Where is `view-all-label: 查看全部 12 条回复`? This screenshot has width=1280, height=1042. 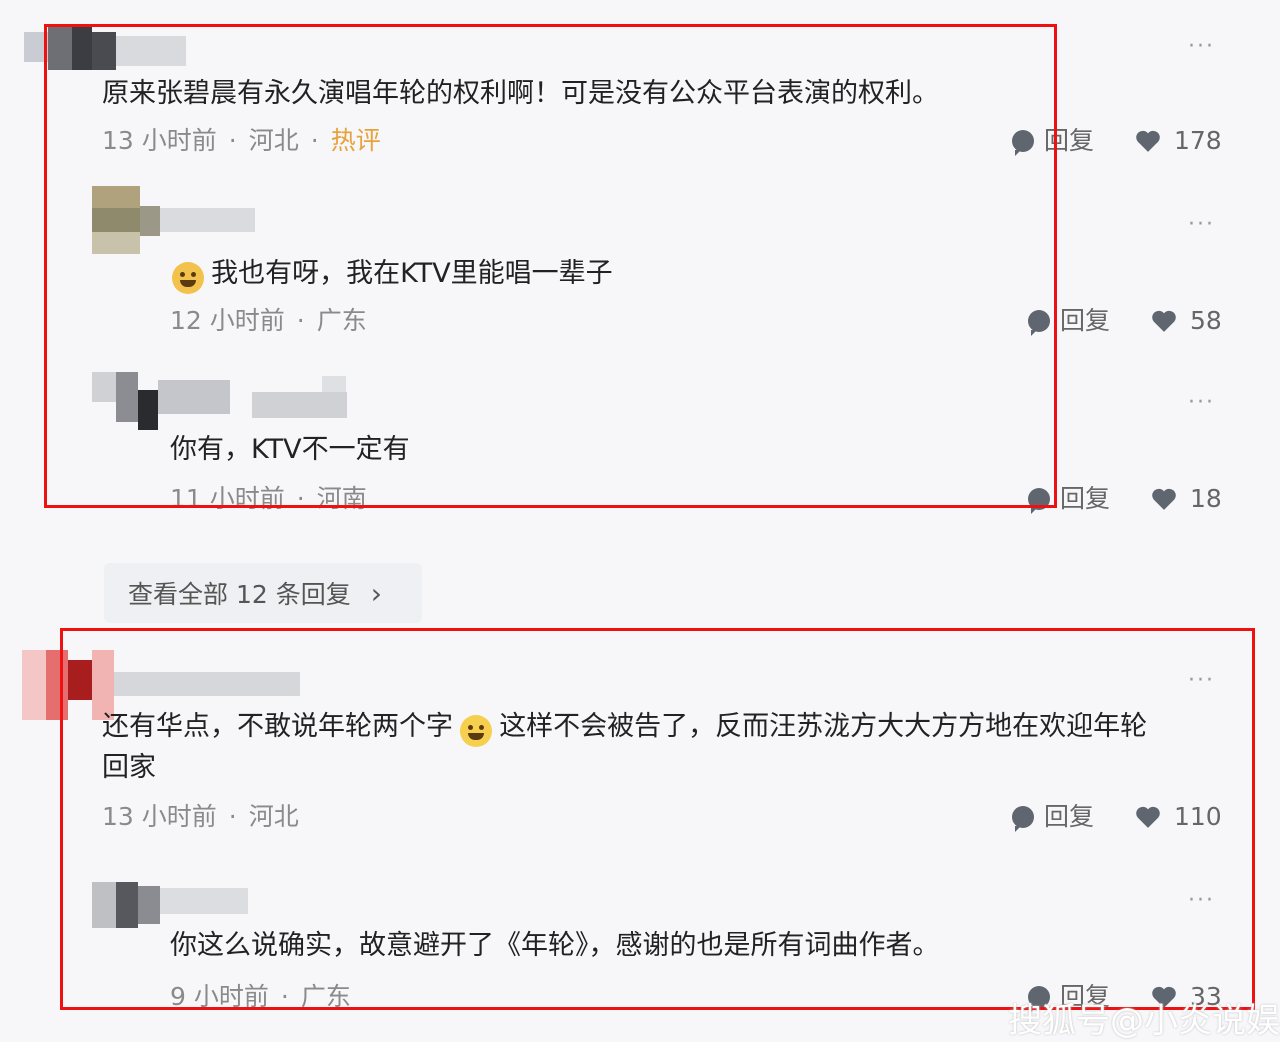 view-all-label: 查看全部 12 条回复 is located at coordinates (239, 594).